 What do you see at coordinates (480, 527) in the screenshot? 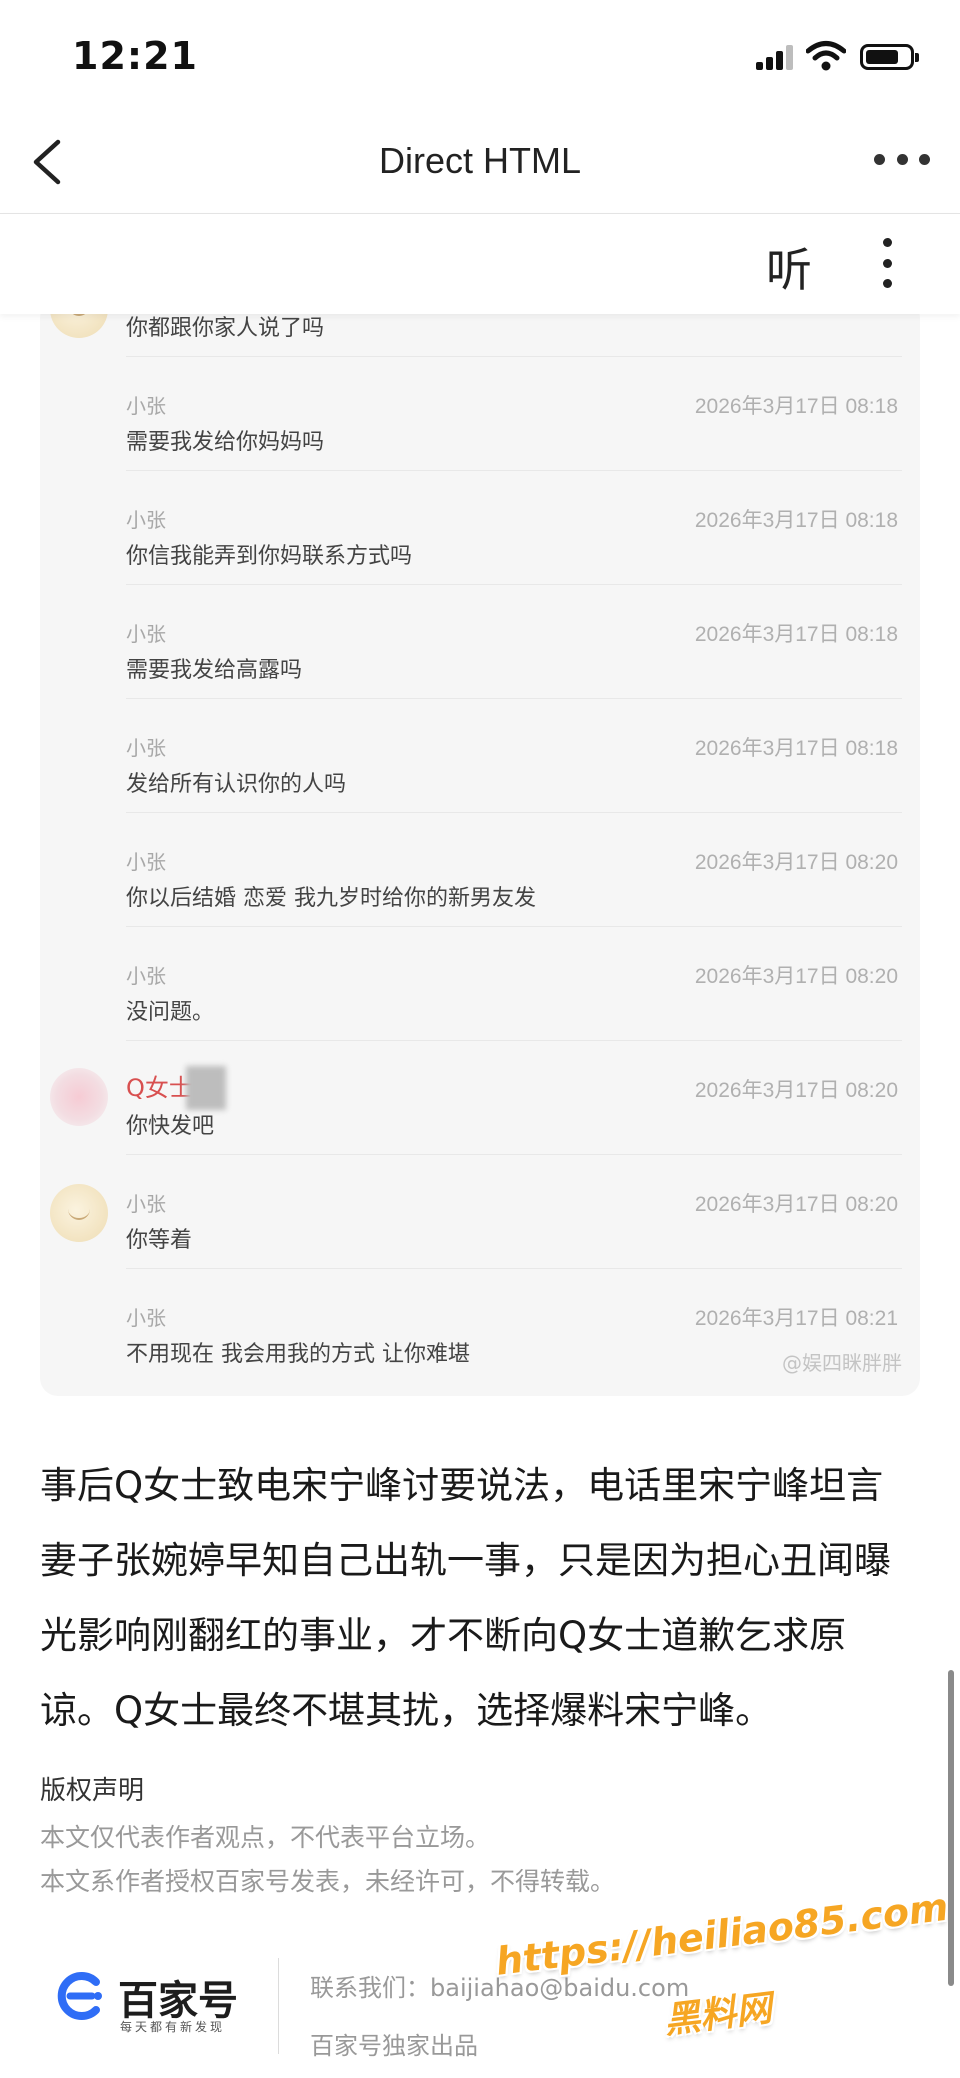
I see `chat-message: 小张 2026年3月17日 08:18 你信我能弄到你妈联系方式吗` at bounding box center [480, 527].